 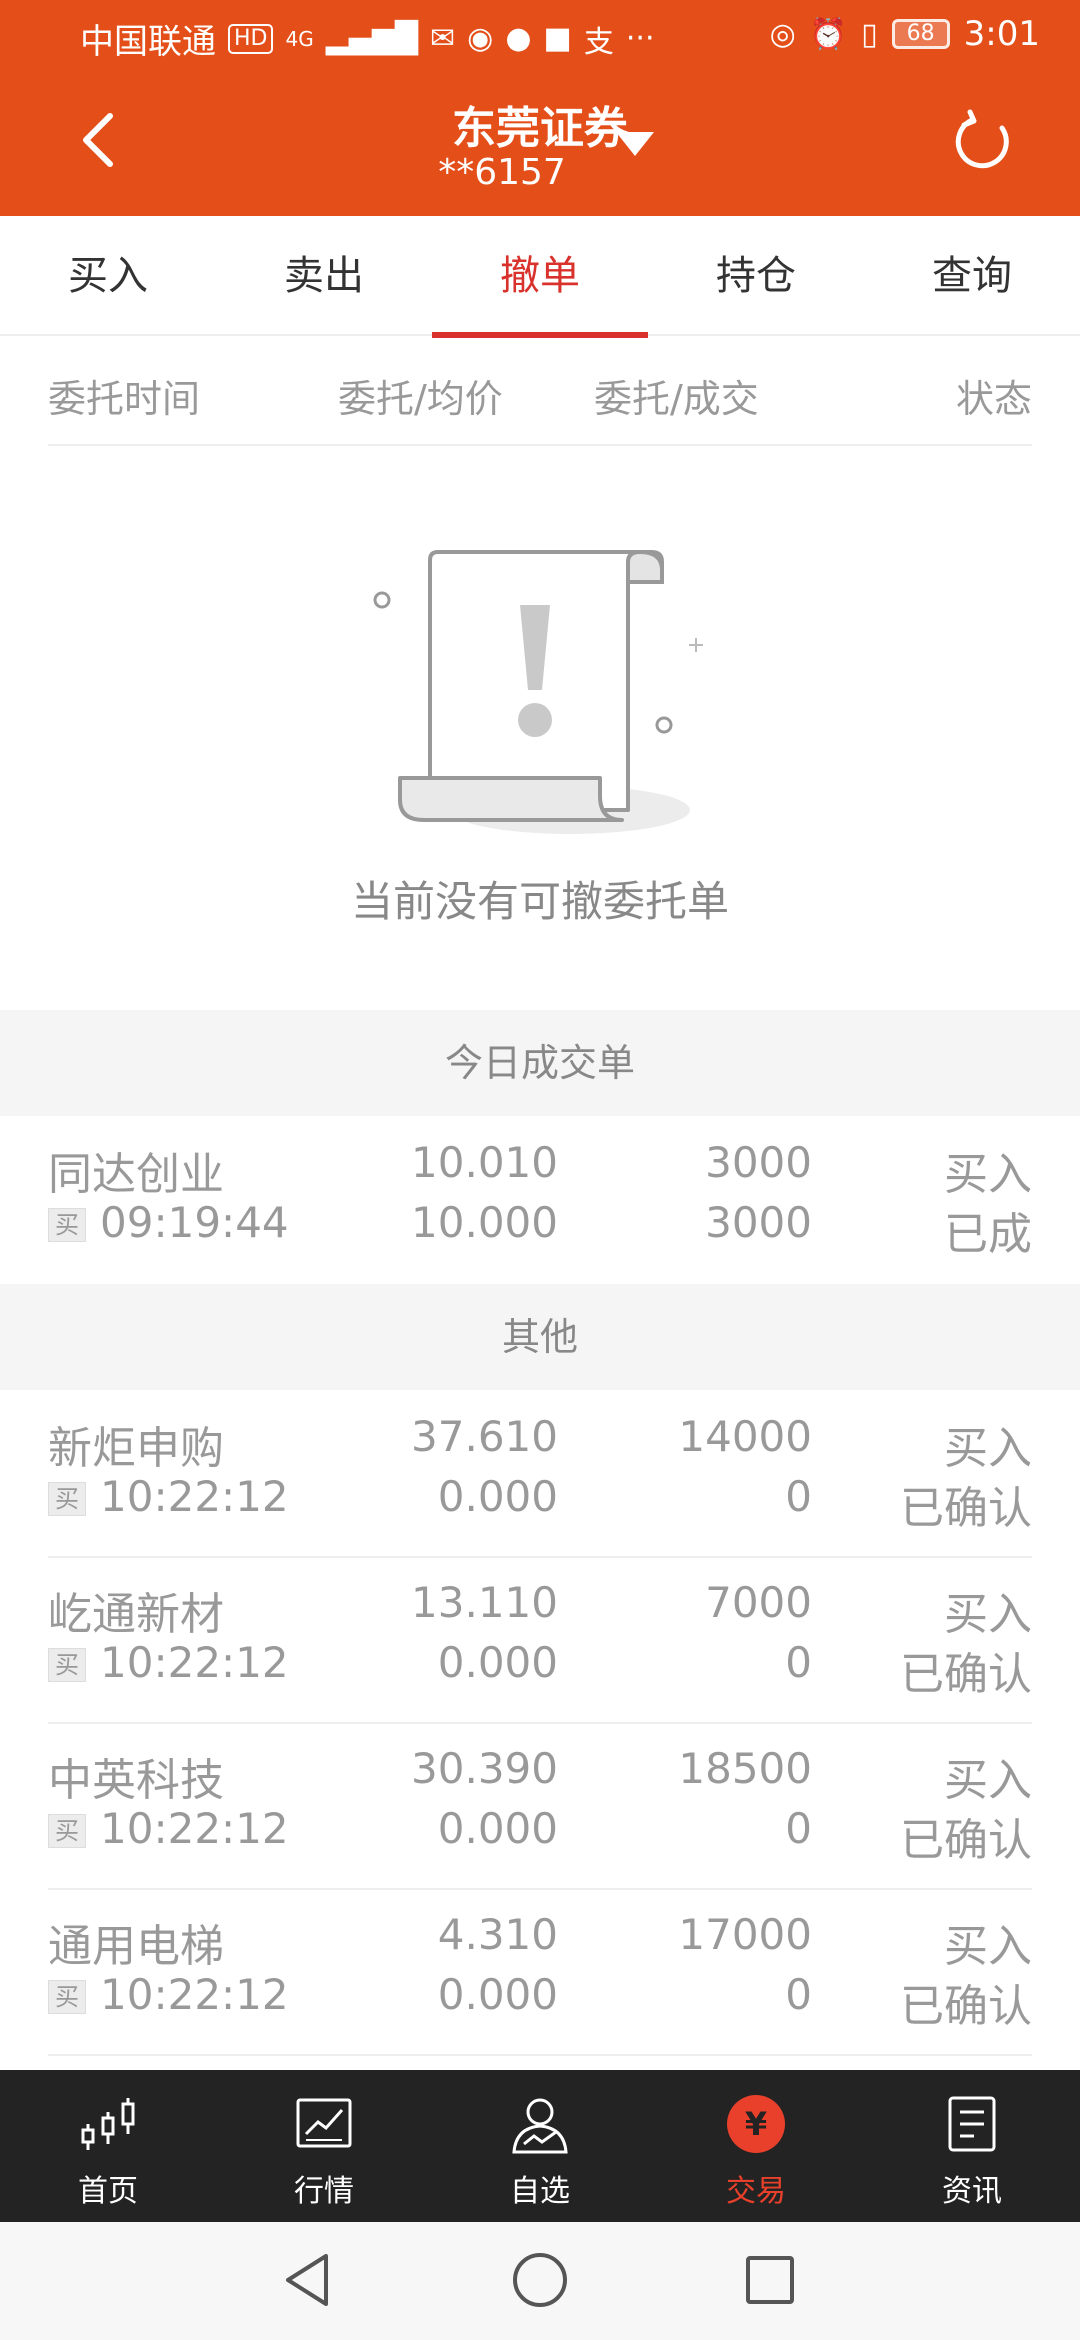 What do you see at coordinates (497, 1934) in the screenshot?
I see `order-price: 4.310` at bounding box center [497, 1934].